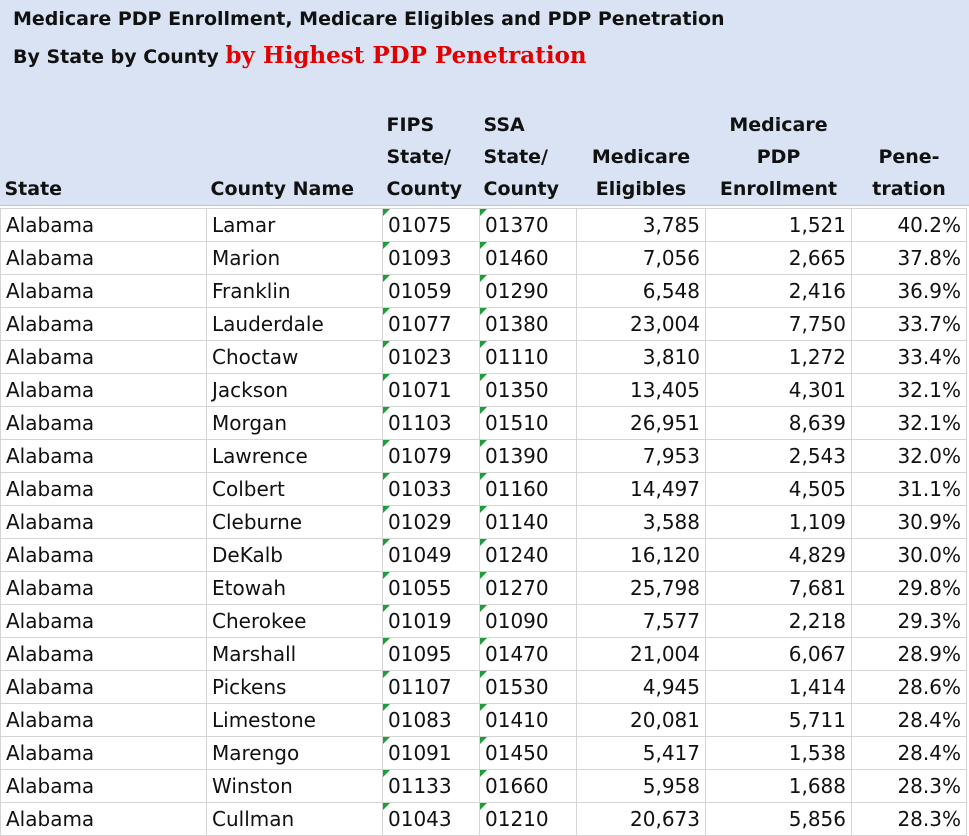  I want to click on fips-cell: 01133, so click(431, 786).